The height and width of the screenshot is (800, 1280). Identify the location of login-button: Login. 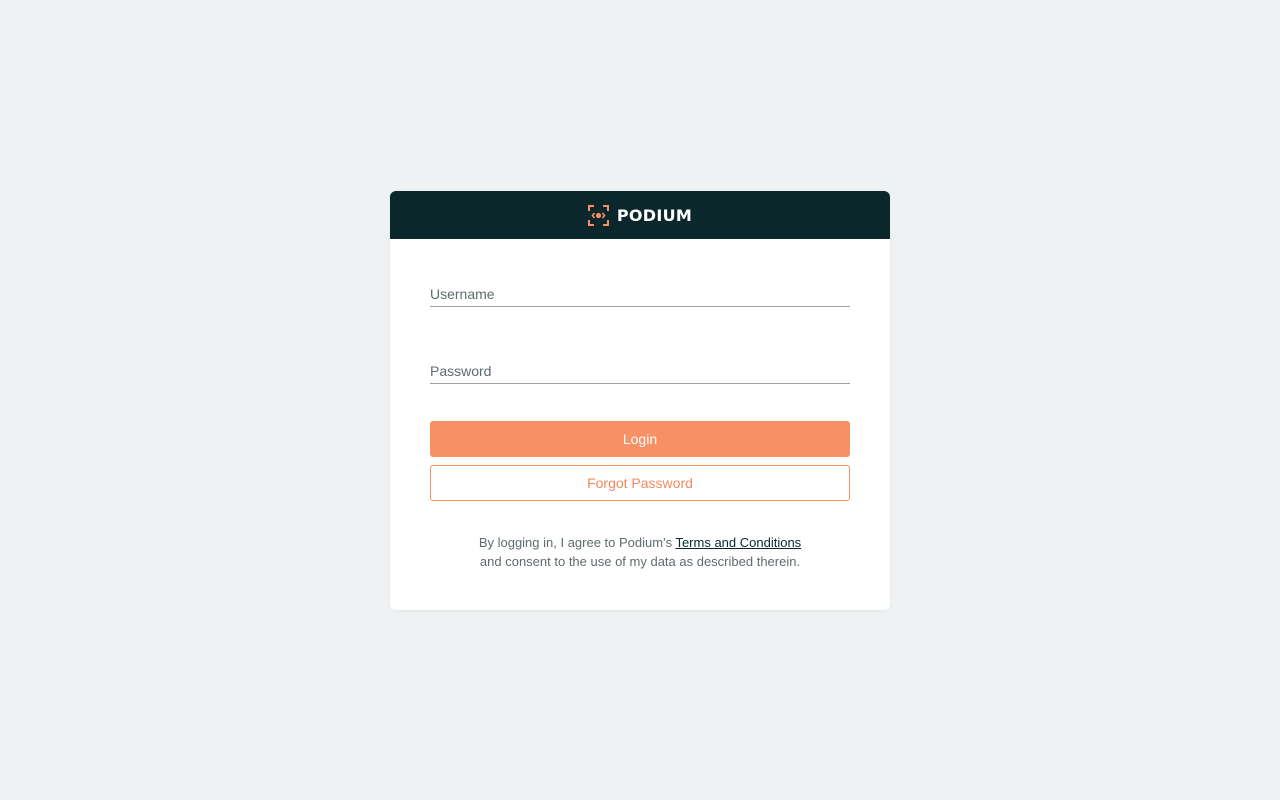
(640, 439).